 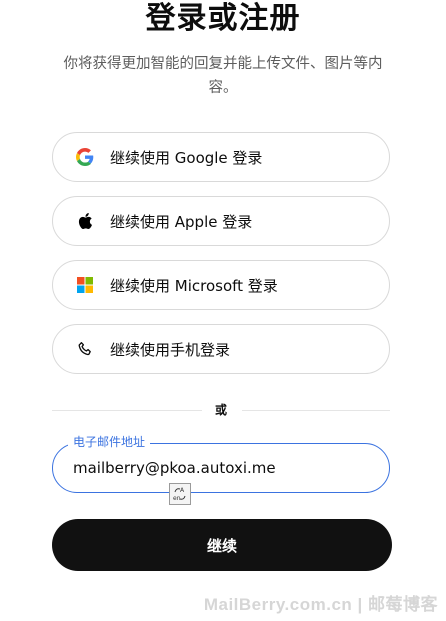 I want to click on translate-helper-icon: A en, so click(x=180, y=494).